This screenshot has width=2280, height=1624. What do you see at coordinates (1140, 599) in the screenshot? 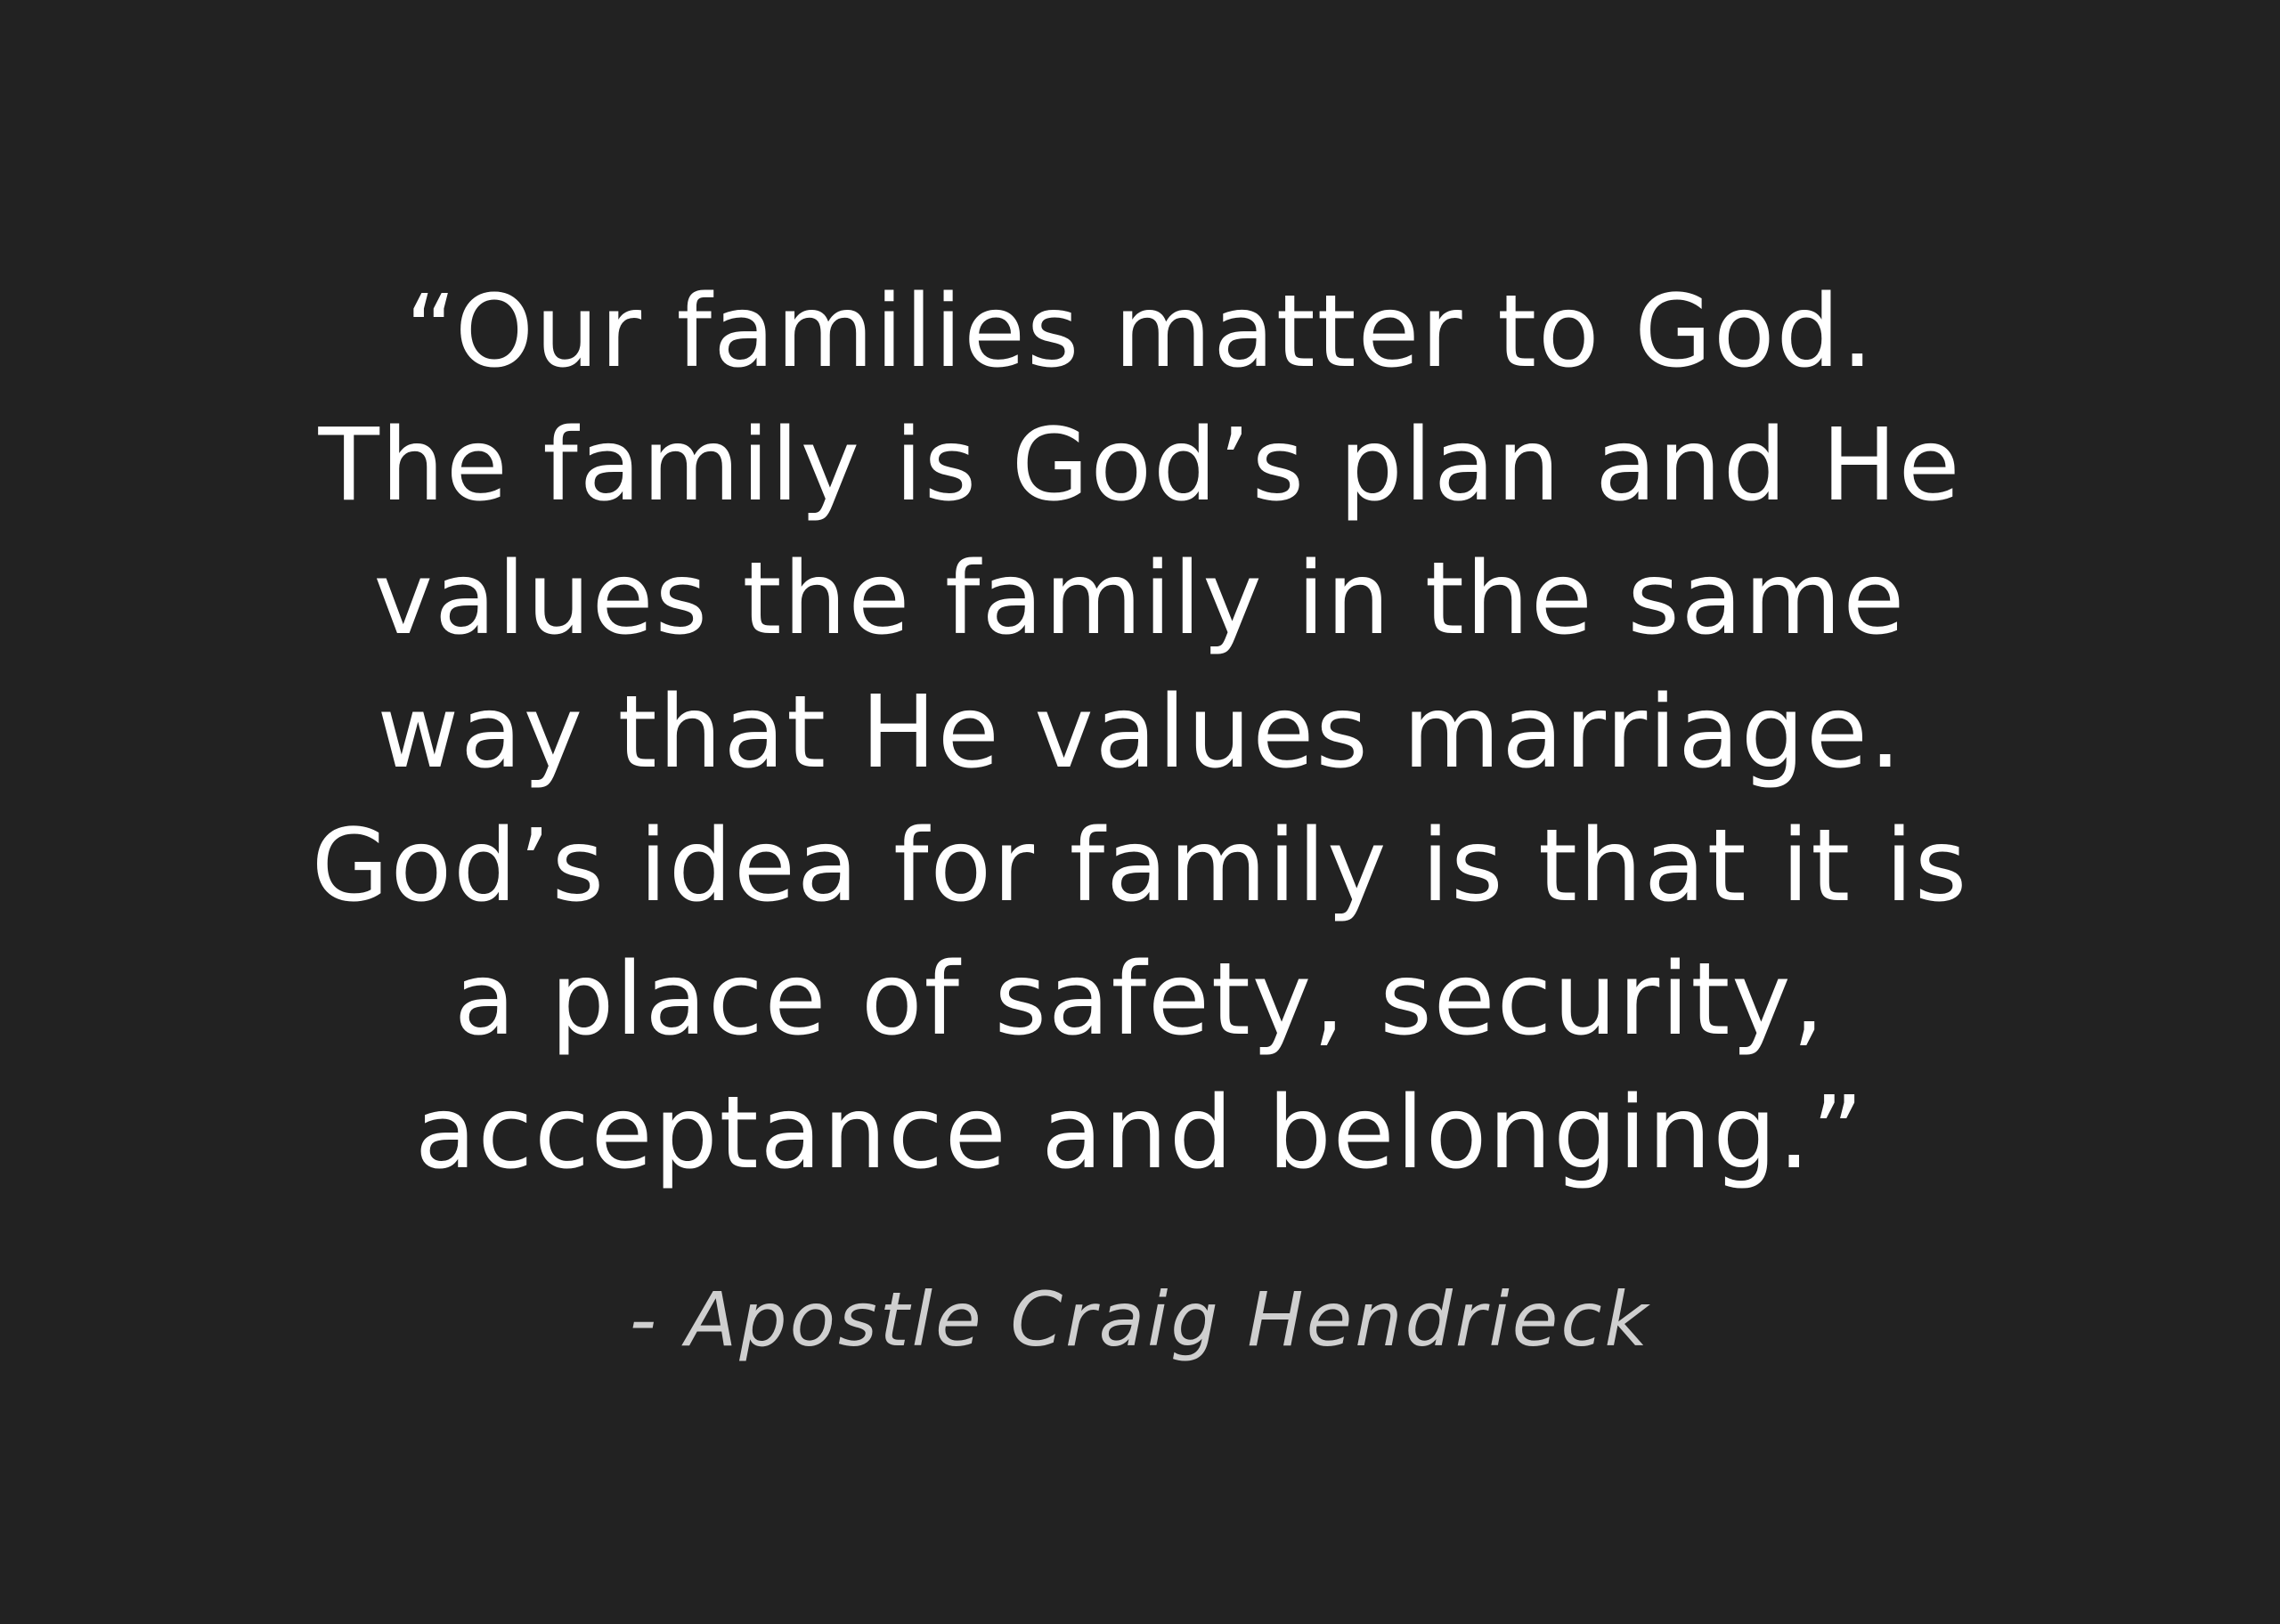
I see `quote-line-3: values the family in the same` at bounding box center [1140, 599].